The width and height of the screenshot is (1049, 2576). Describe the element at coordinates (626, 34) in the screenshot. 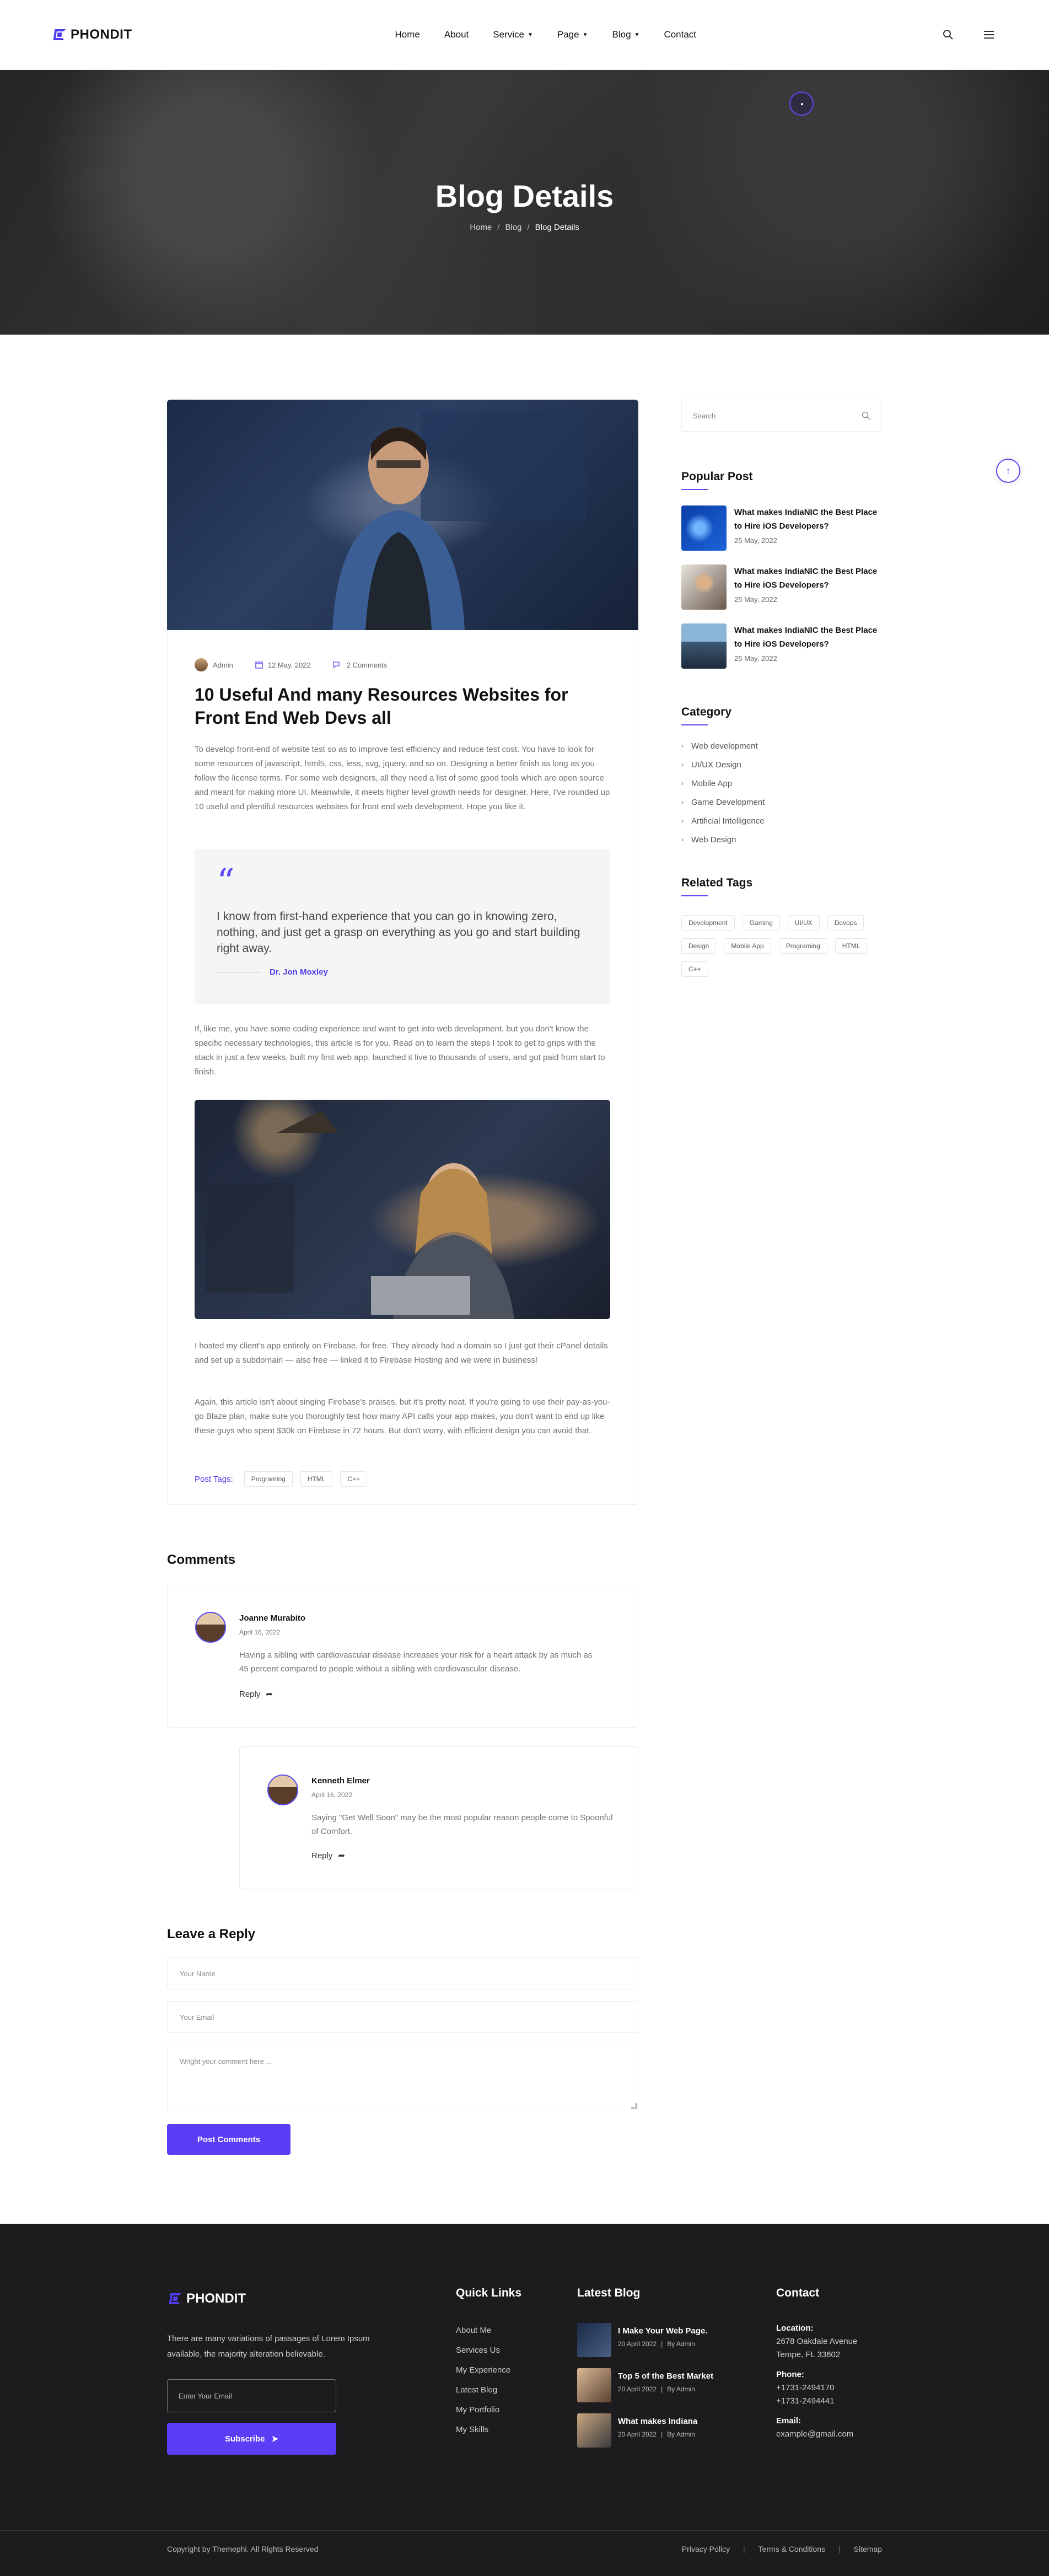

I see `nav-item-blog: Blog ▼` at that location.